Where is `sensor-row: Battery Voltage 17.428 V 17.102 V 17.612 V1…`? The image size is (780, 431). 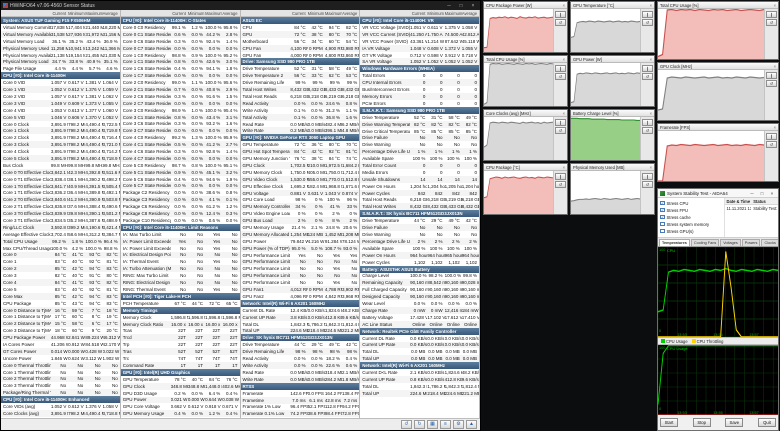
sensor-row: Battery Voltage 17.428 V 17.102 V 17.612 V1… is located at coordinates (419, 317).